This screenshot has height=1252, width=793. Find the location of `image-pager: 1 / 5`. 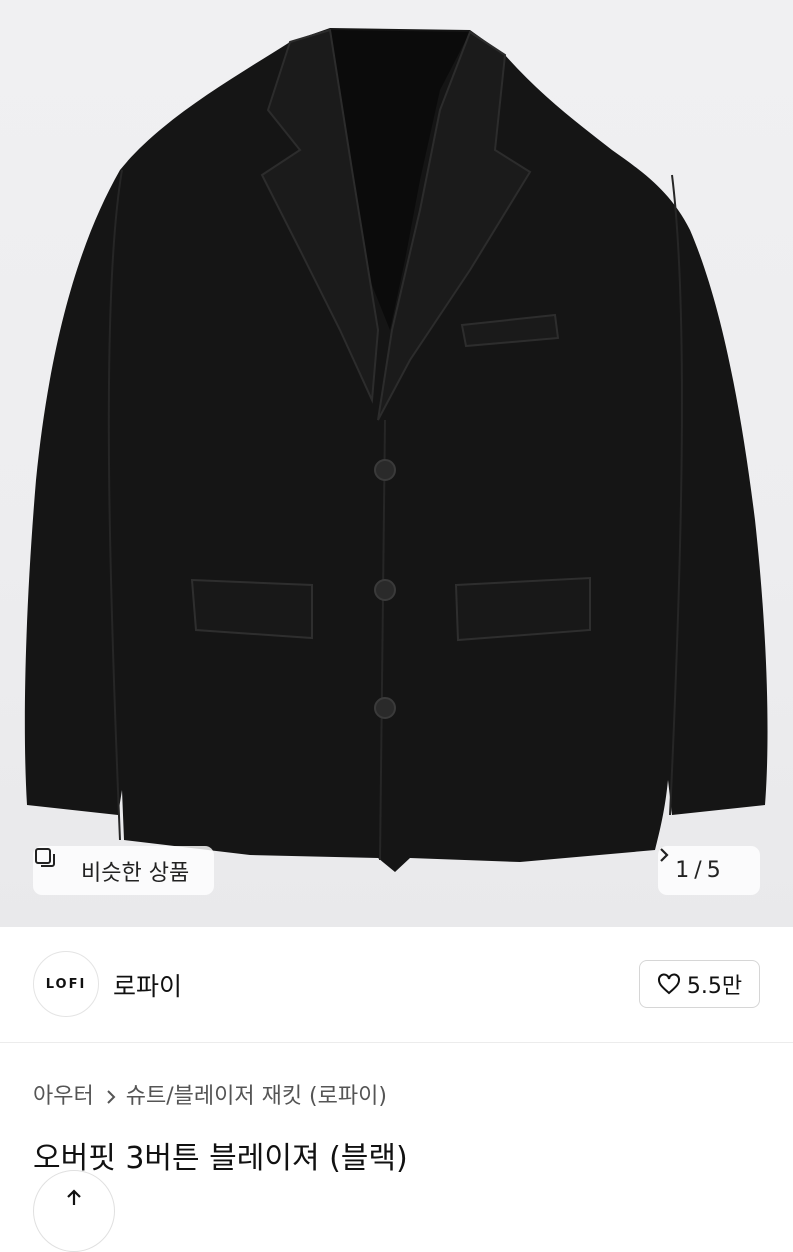

image-pager: 1 / 5 is located at coordinates (709, 870).